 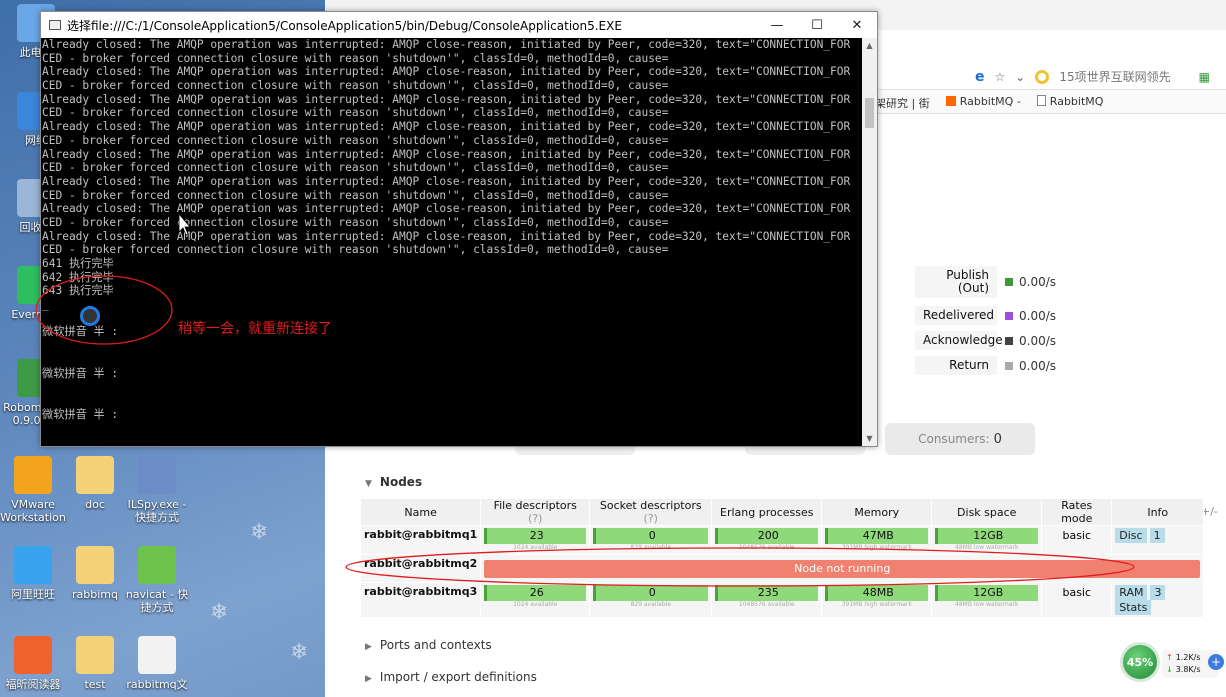 What do you see at coordinates (1169, 669) in the screenshot?
I see `download-arrow-icon: ↓` at bounding box center [1169, 669].